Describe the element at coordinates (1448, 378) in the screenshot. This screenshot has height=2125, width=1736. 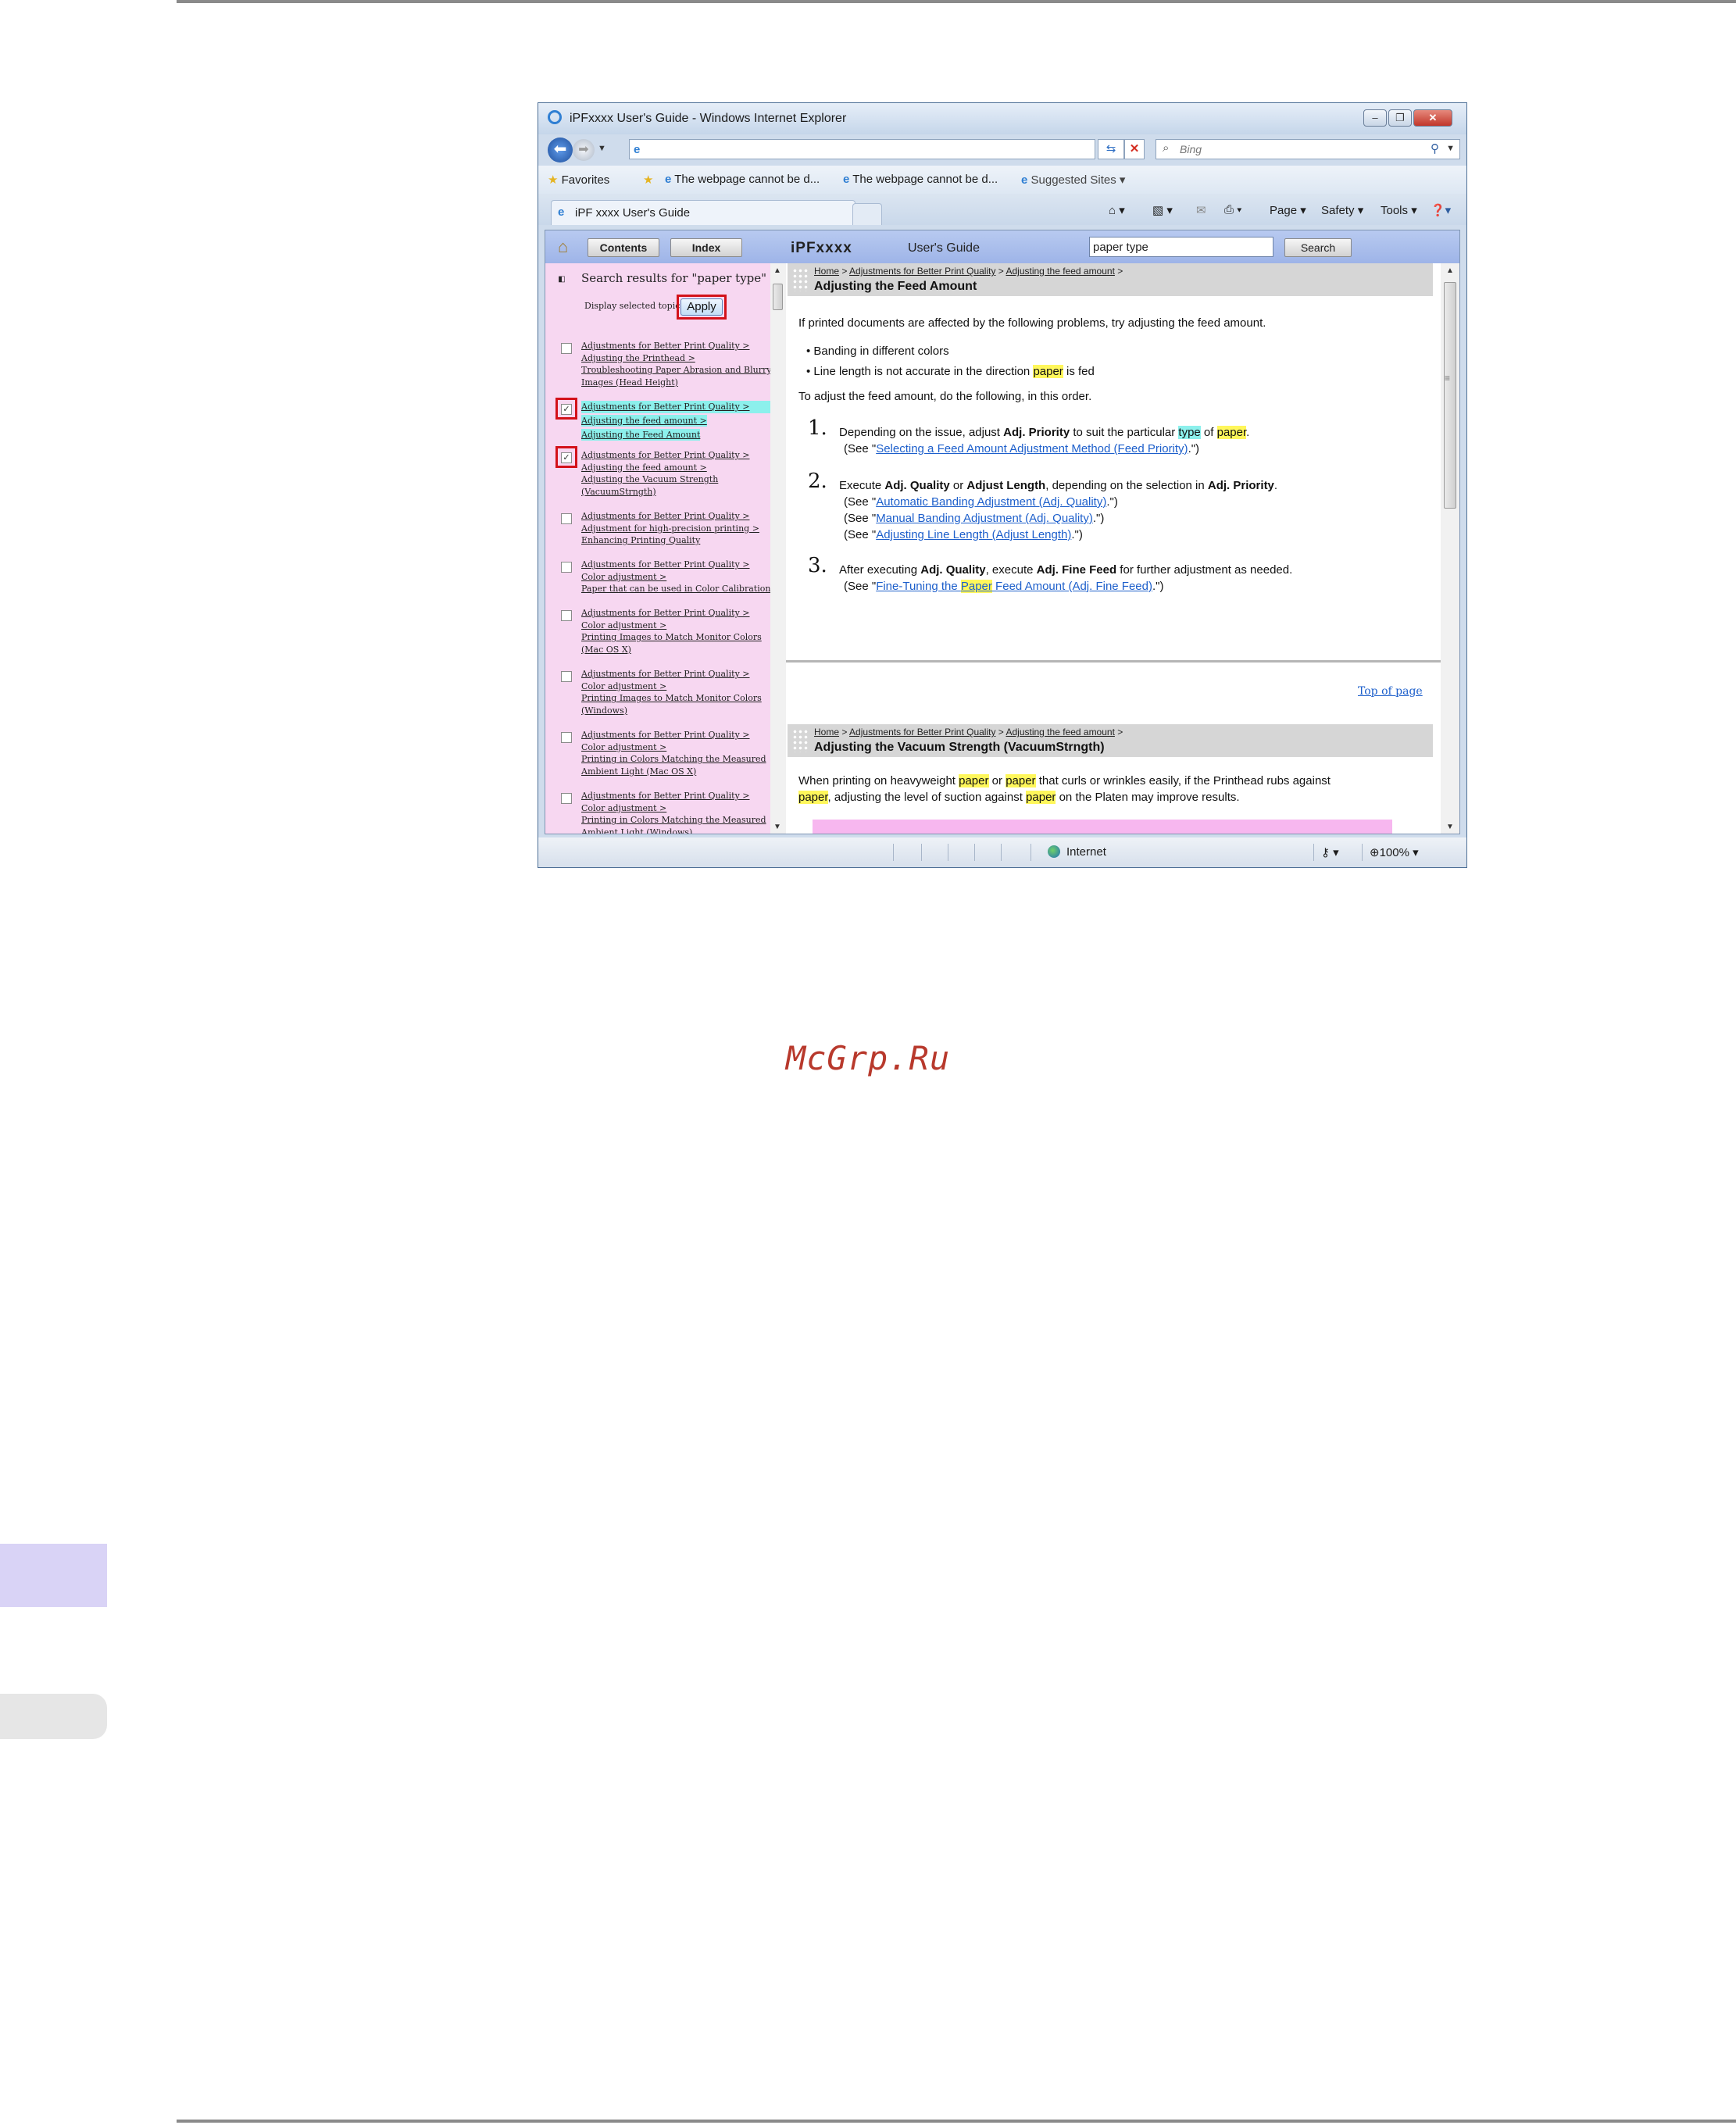
I see `scroll-grip-icon: ≡` at that location.